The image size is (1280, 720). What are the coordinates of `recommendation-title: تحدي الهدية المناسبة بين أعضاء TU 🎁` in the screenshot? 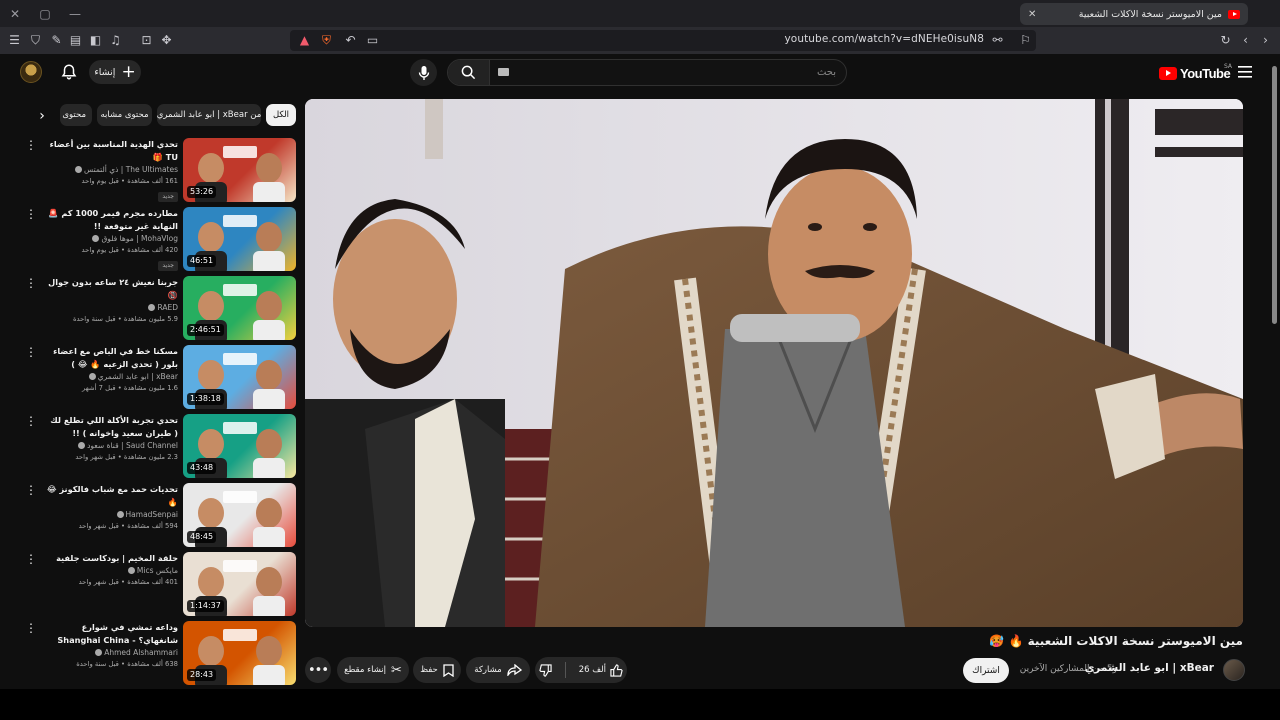 It's located at (112, 151).